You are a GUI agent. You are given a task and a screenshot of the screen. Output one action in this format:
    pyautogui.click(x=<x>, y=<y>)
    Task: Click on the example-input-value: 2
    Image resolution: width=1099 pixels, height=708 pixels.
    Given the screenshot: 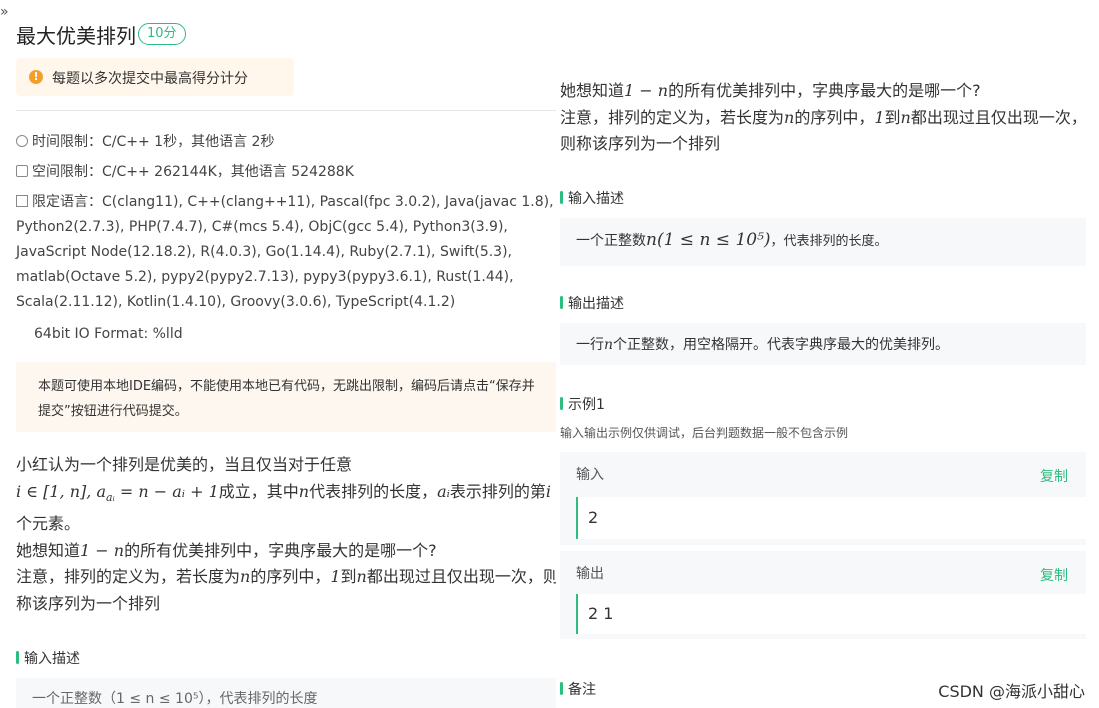 What is the action you would take?
    pyautogui.click(x=593, y=517)
    